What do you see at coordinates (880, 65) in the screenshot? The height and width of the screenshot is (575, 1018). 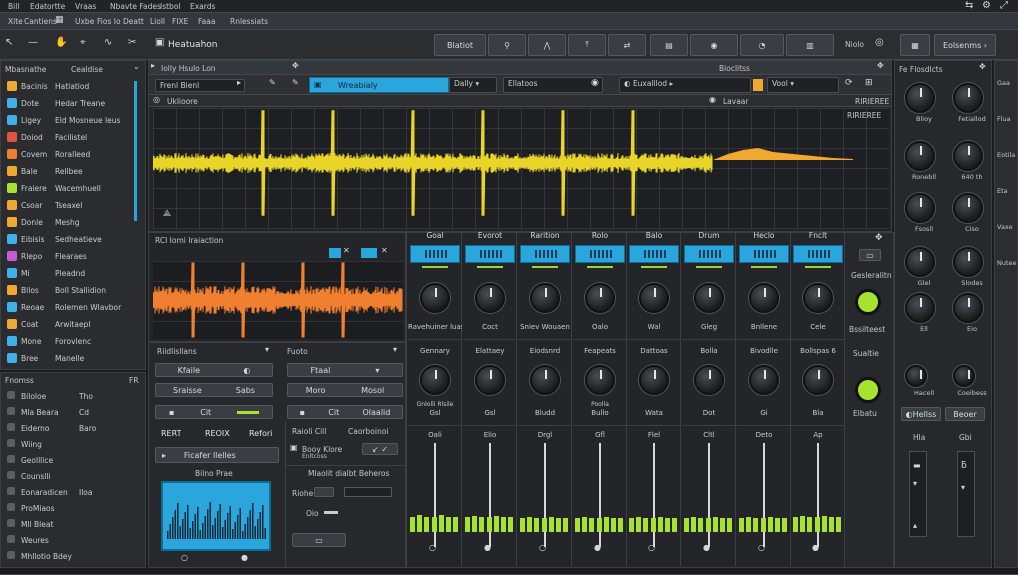 I see `editor-close-icon: ✥` at bounding box center [880, 65].